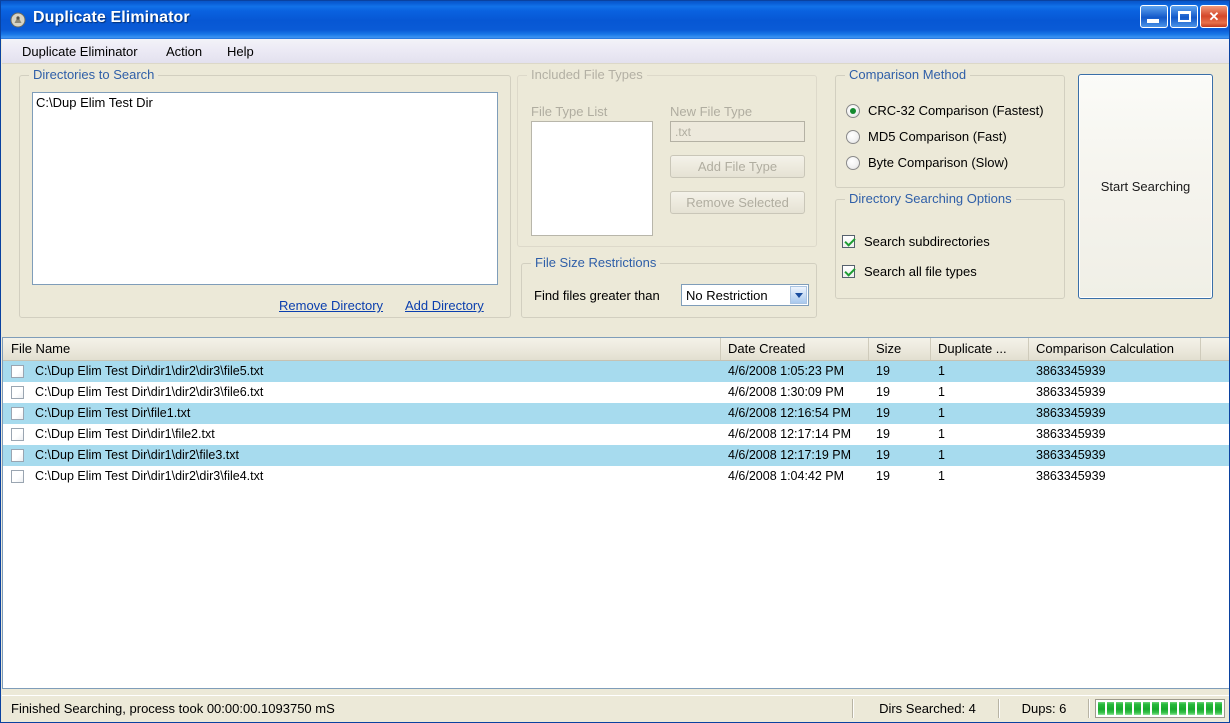 This screenshot has width=1230, height=723. I want to click on directory-searching-options-title: Directory Searching Options, so click(930, 198).